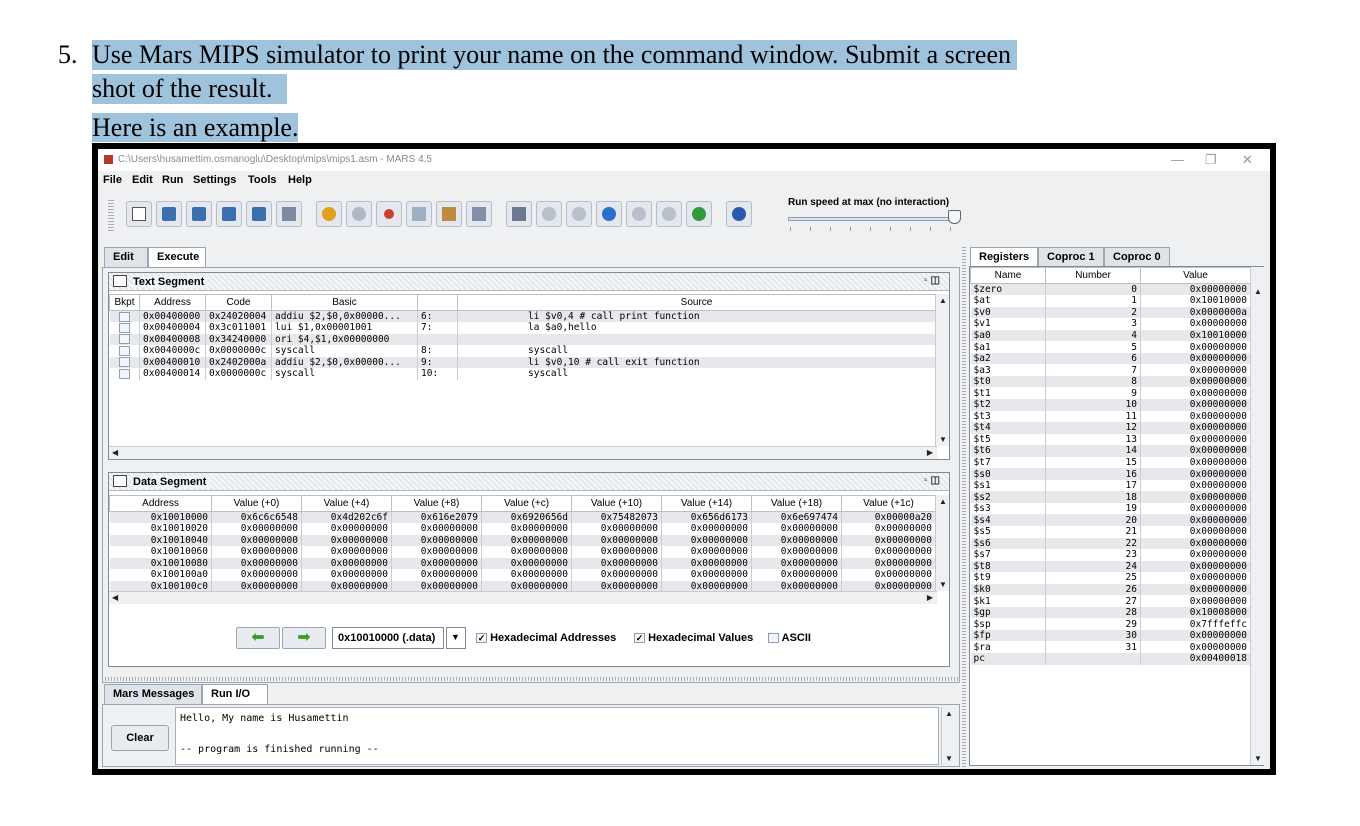  What do you see at coordinates (519, 214) in the screenshot?
I see `assemble-icon` at bounding box center [519, 214].